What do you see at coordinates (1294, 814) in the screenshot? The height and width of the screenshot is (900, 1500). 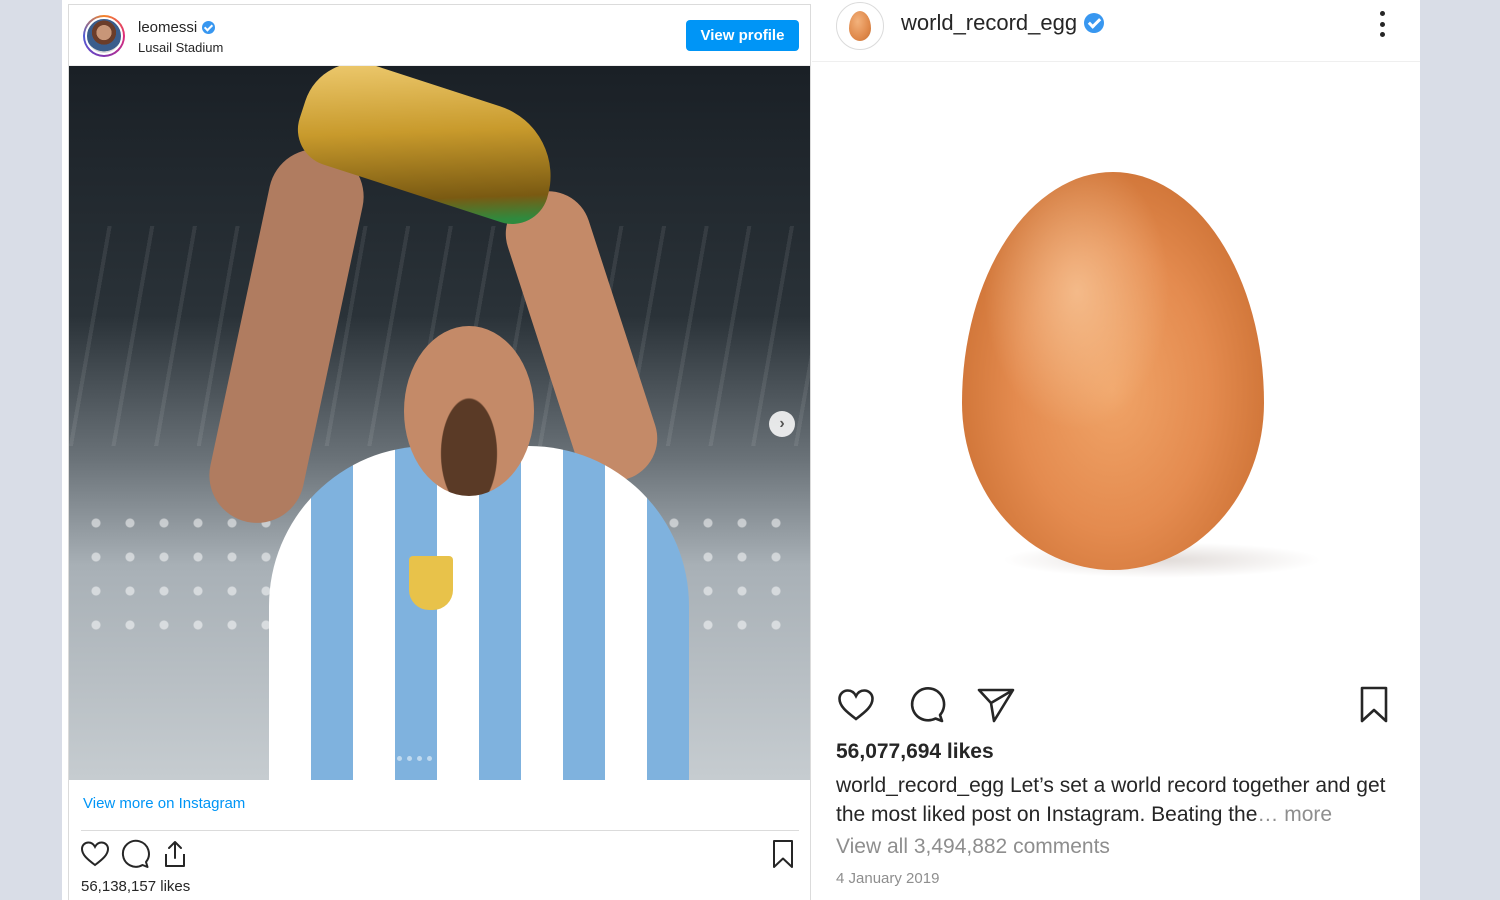 I see `caption-more-link: … more` at bounding box center [1294, 814].